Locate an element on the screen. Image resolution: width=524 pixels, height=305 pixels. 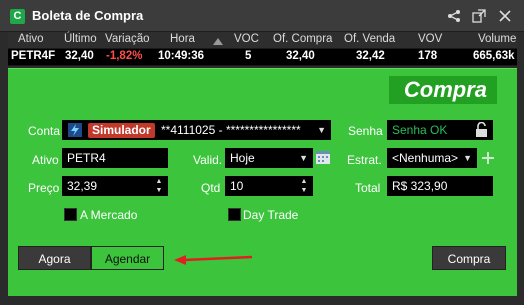
share-icon is located at coordinates (454, 16).